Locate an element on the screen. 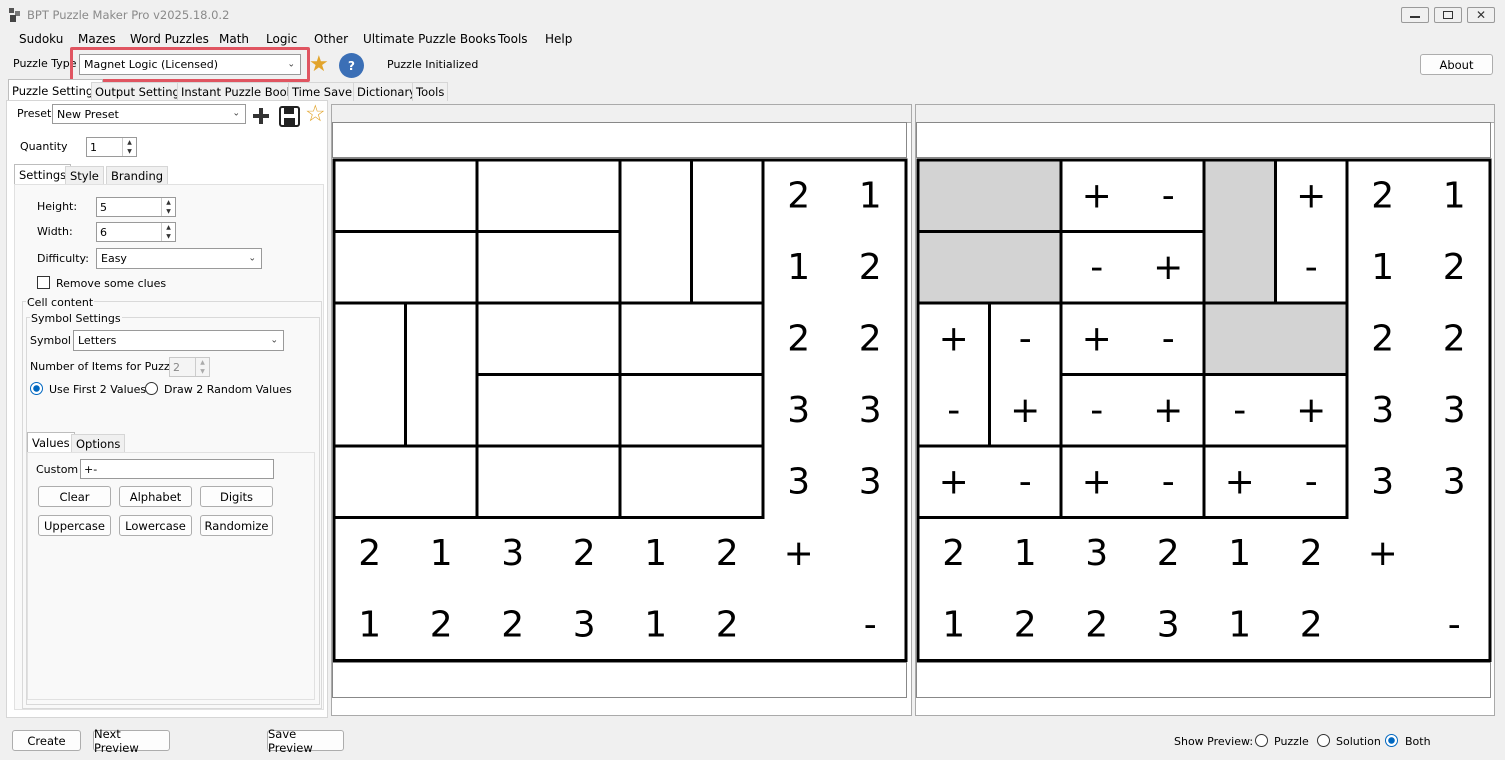  about-button: About is located at coordinates (1456, 64).